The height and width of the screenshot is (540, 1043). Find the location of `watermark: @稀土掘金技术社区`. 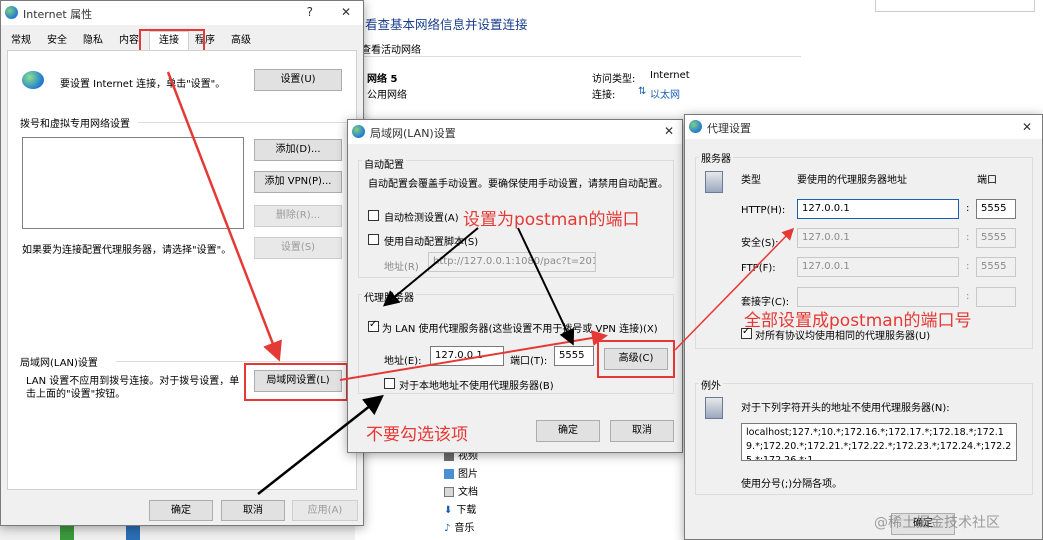

watermark: @稀土掘金技术社区 is located at coordinates (937, 523).